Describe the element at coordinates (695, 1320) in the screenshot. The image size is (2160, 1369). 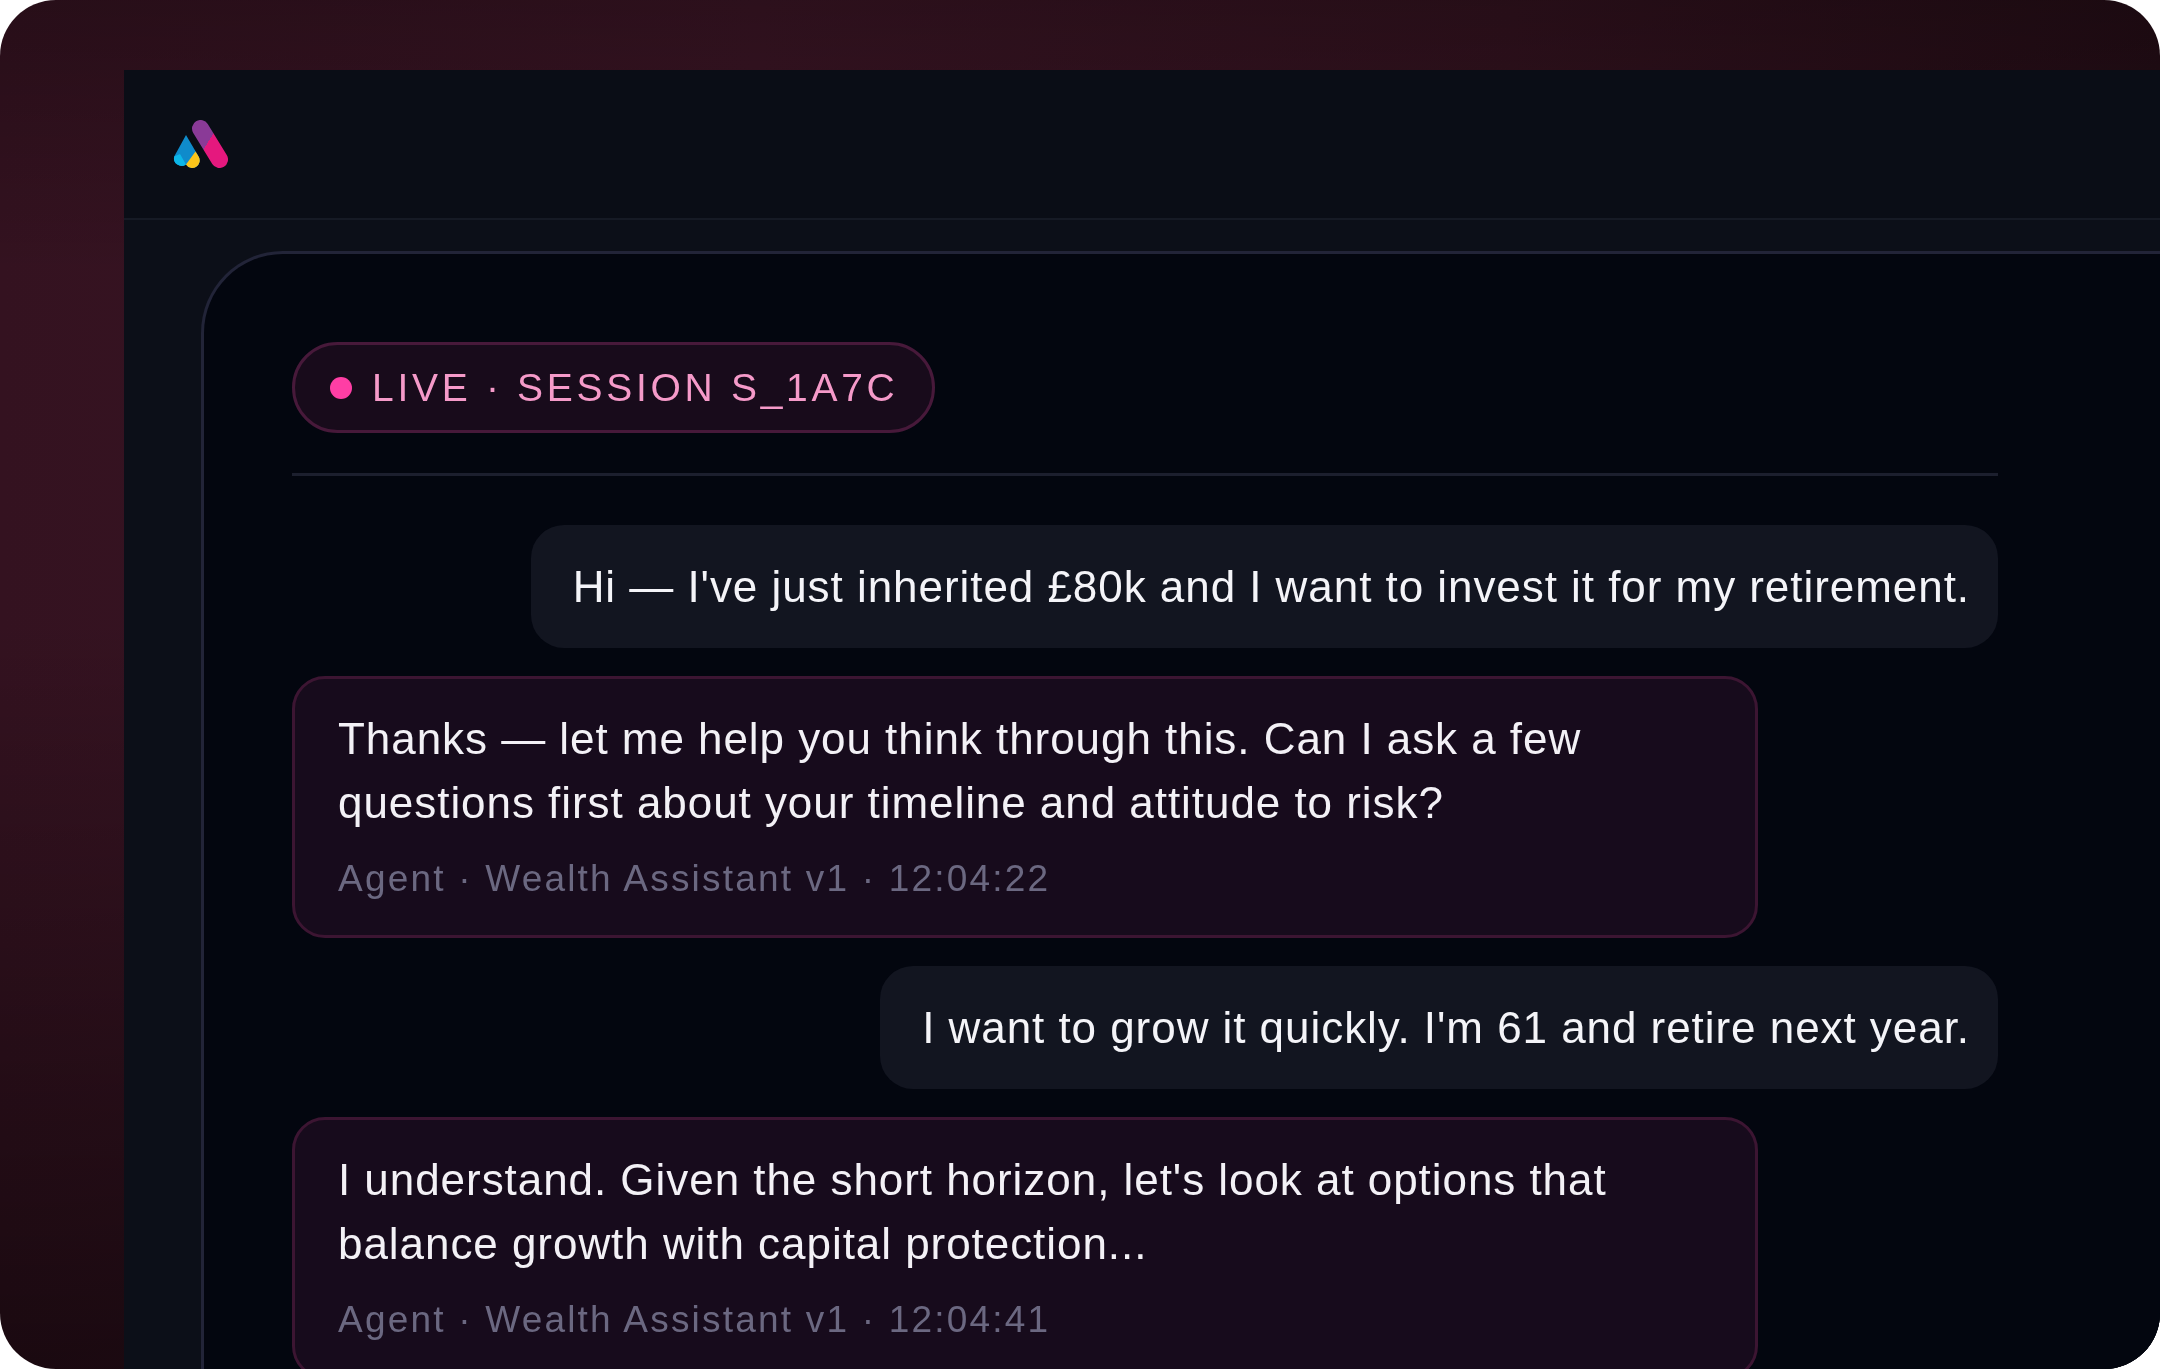
I see `message-meta: Agent · Wealth Assistant v1 · 12:04:41` at that location.